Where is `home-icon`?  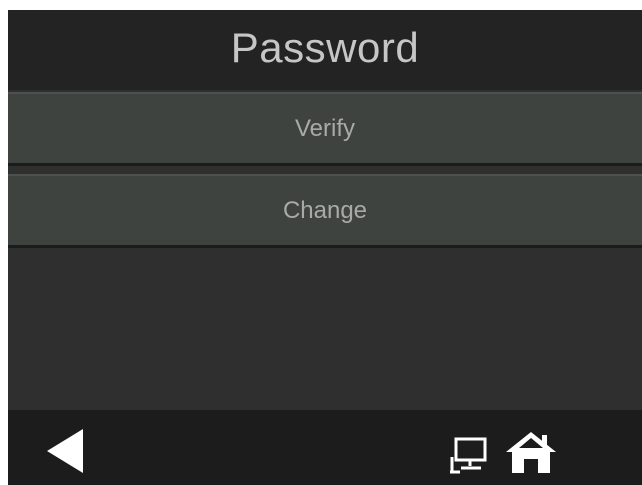 home-icon is located at coordinates (531, 452).